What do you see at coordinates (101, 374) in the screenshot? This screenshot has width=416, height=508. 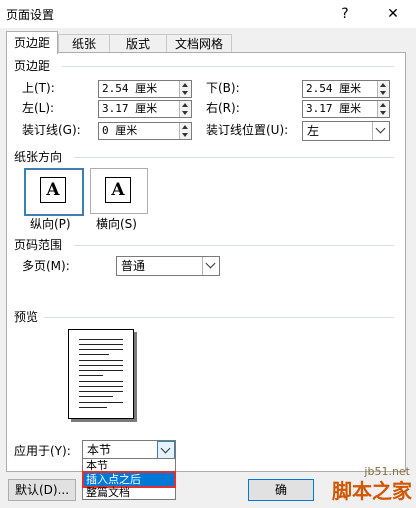 I see `page-preview` at bounding box center [101, 374].